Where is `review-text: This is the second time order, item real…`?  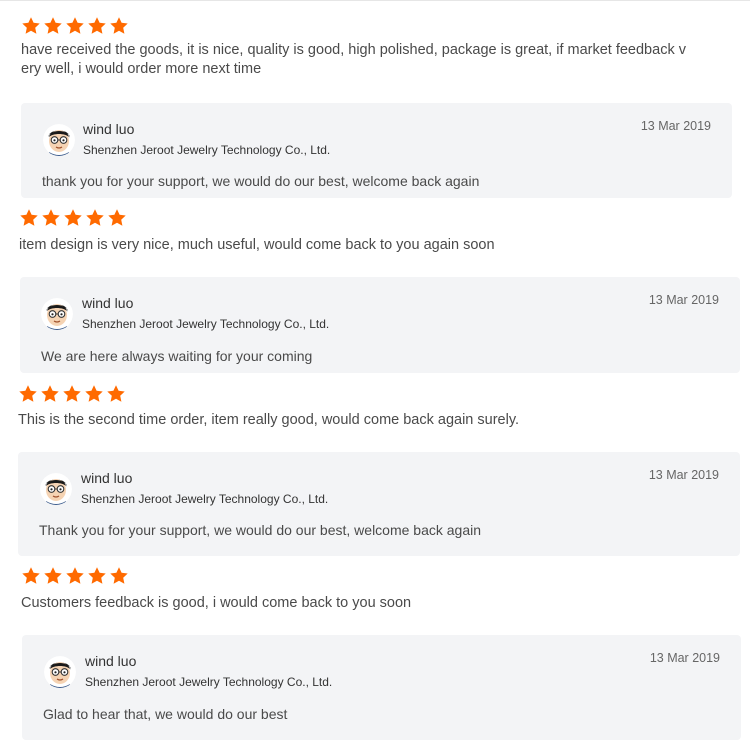 review-text: This is the second time order, item real… is located at coordinates (269, 420).